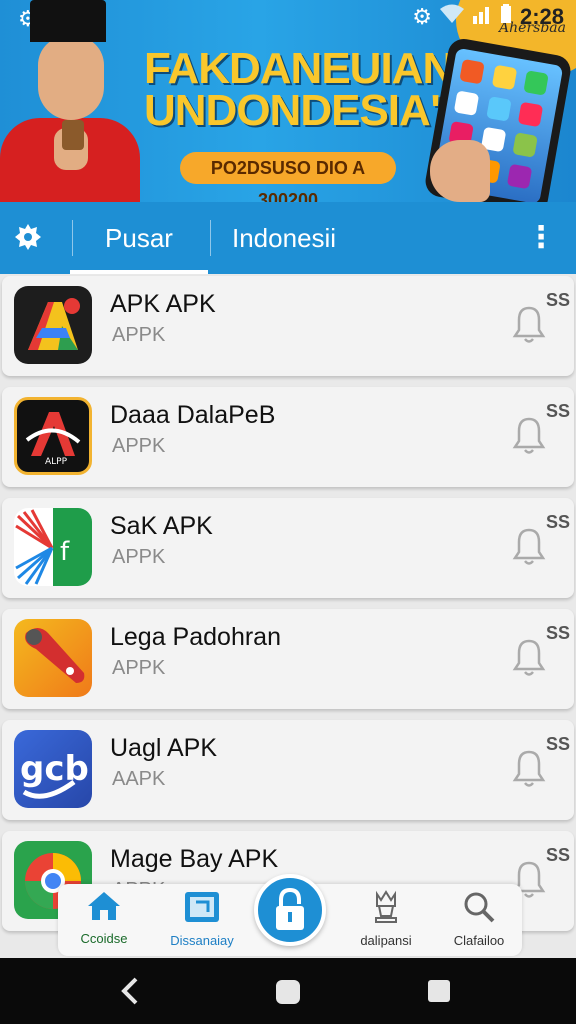  Describe the element at coordinates (386, 906) in the screenshot. I see `chess-piece-icon` at that location.